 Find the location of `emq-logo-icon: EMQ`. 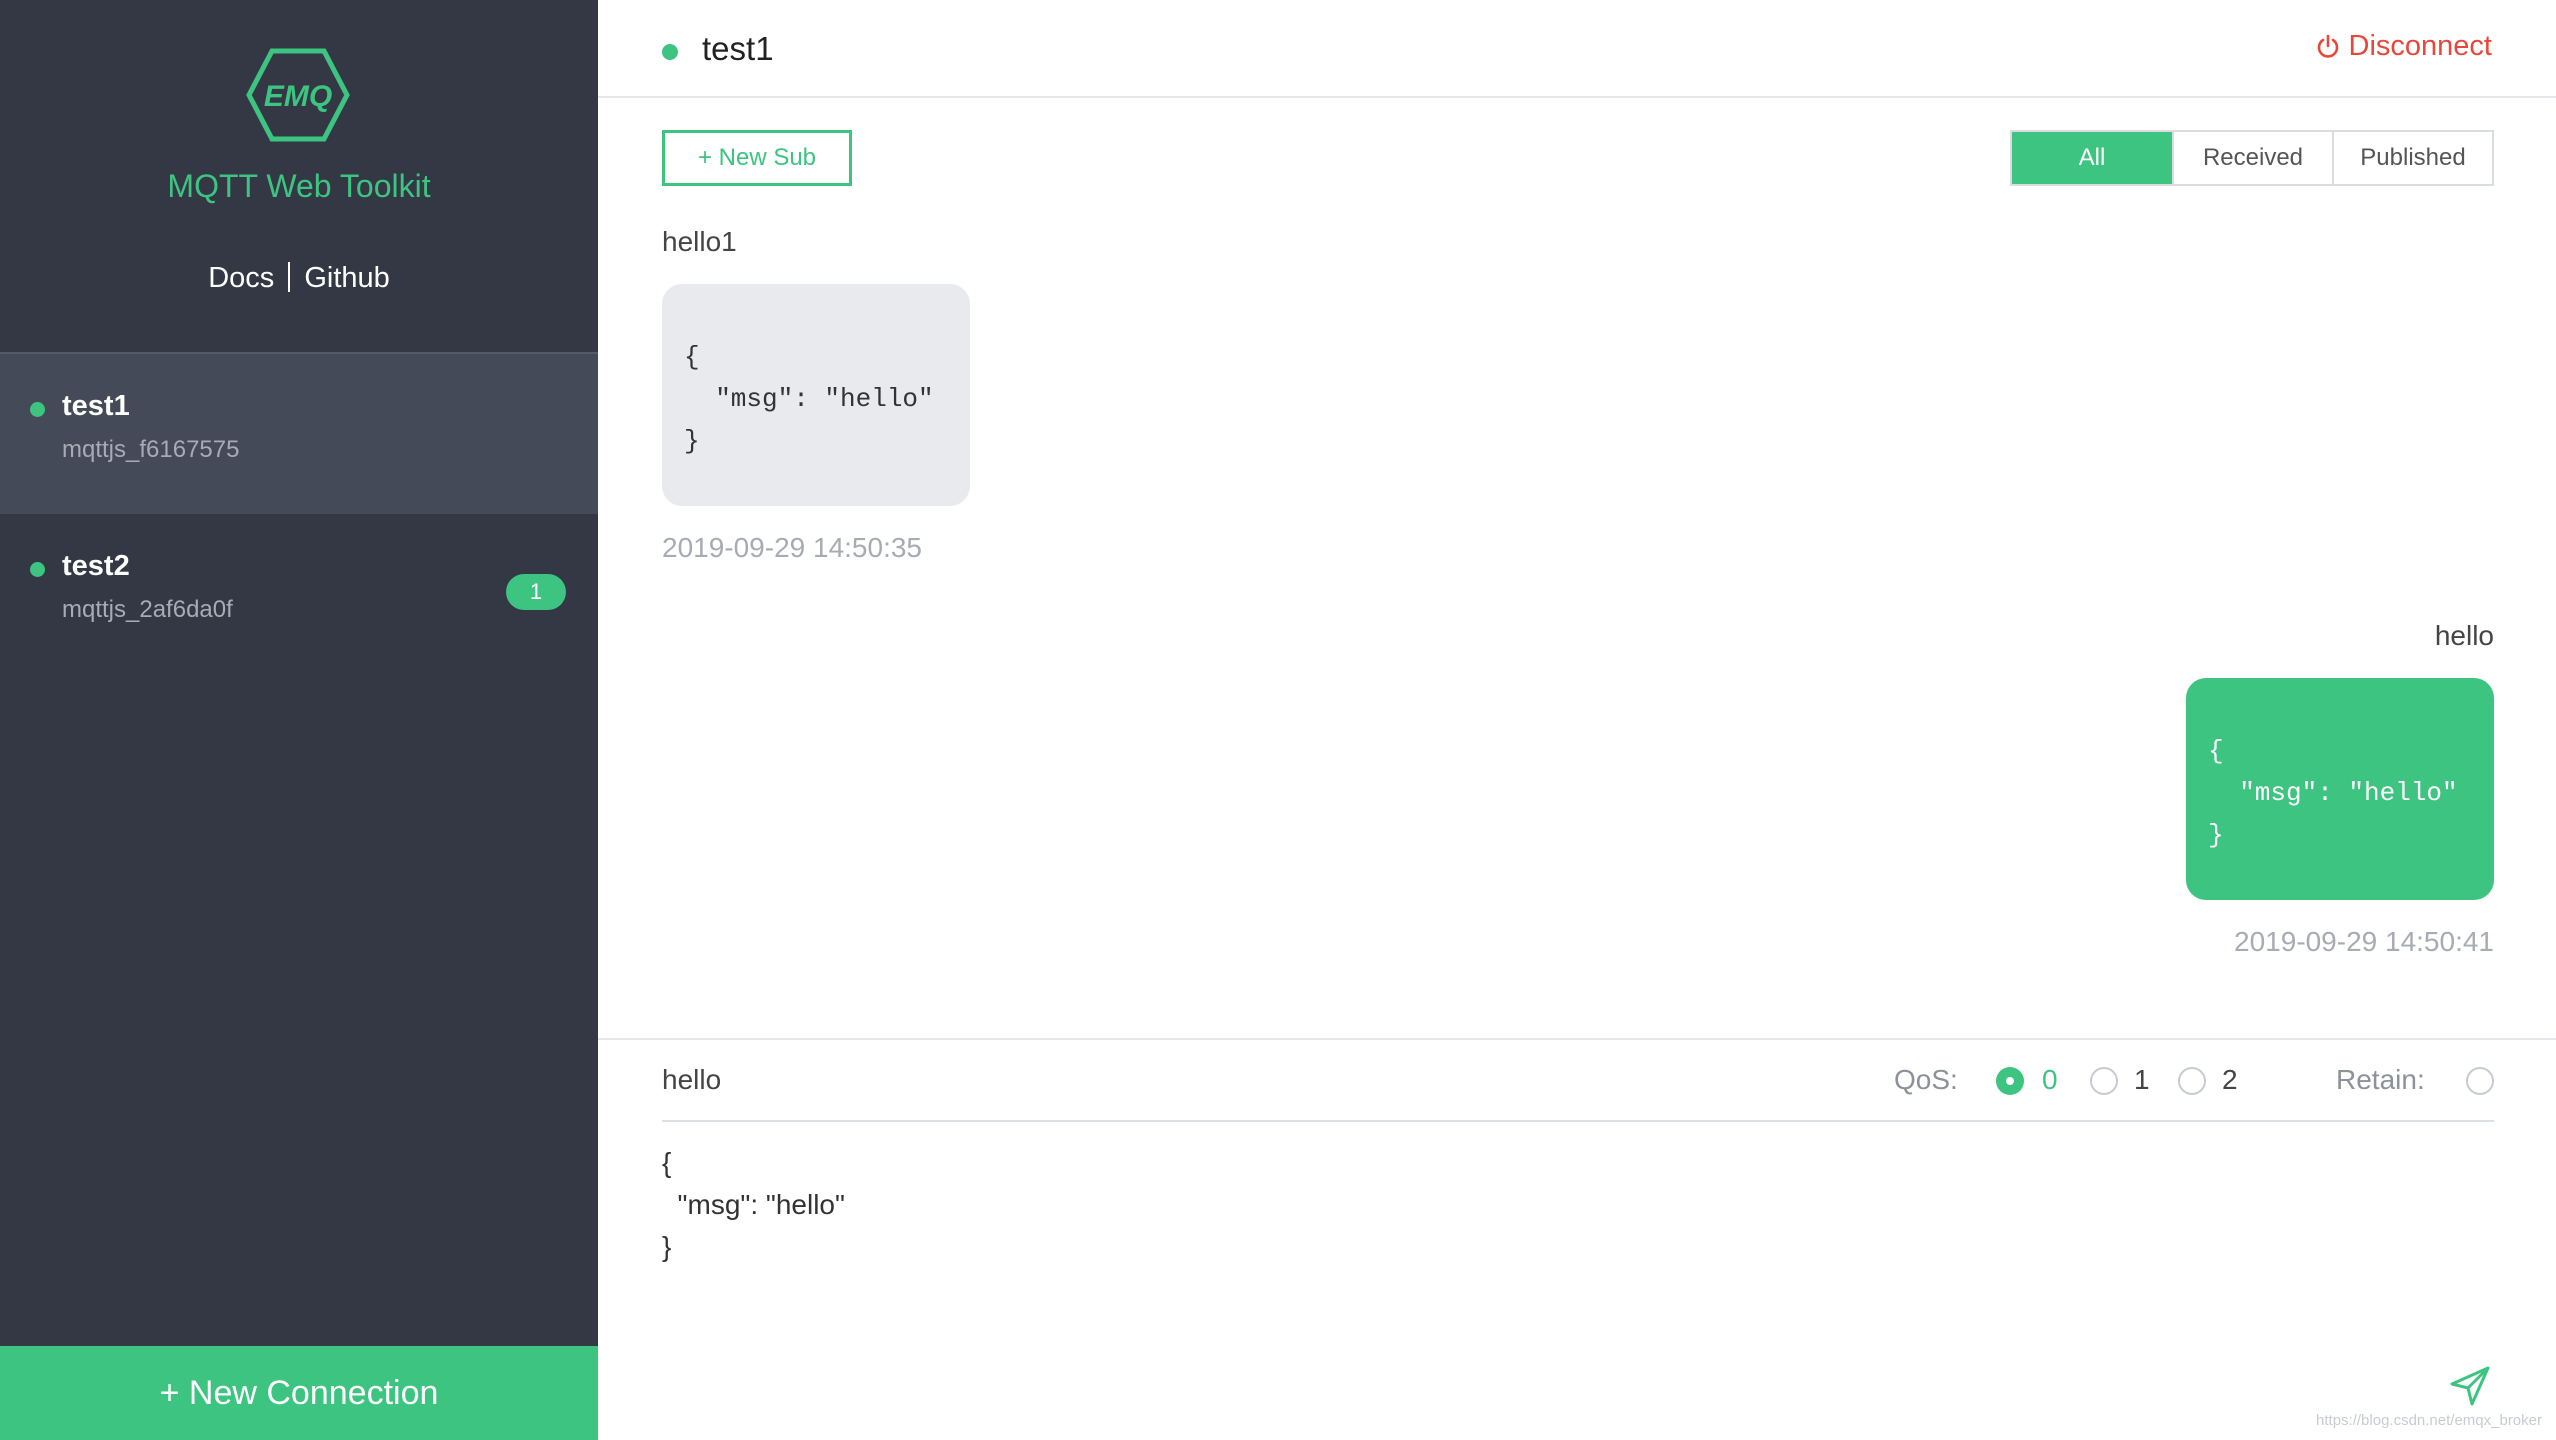

emq-logo-icon: EMQ is located at coordinates (298, 95).